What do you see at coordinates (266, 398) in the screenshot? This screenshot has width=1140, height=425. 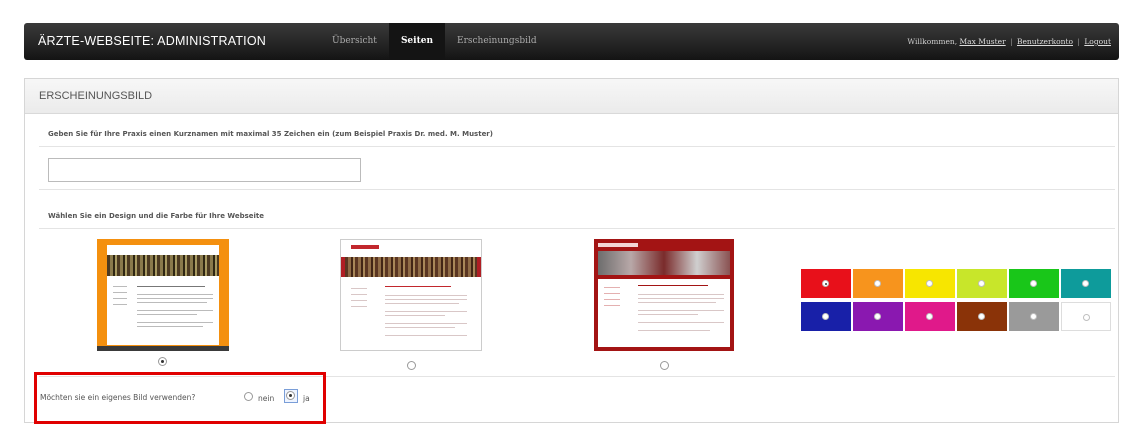 I see `own-image-label-no: nein` at bounding box center [266, 398].